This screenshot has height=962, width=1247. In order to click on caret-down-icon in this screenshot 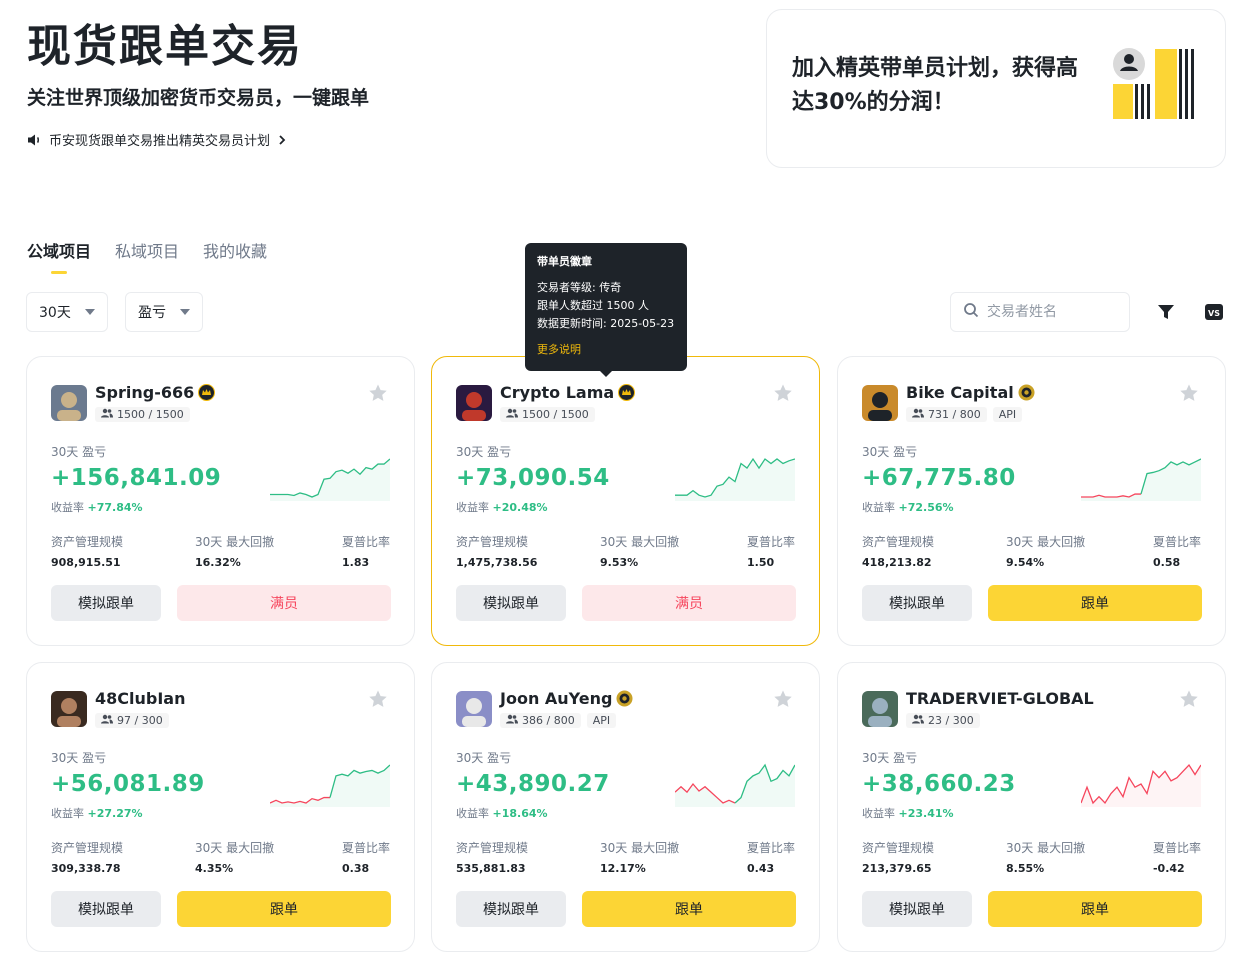, I will do `click(89, 312)`.